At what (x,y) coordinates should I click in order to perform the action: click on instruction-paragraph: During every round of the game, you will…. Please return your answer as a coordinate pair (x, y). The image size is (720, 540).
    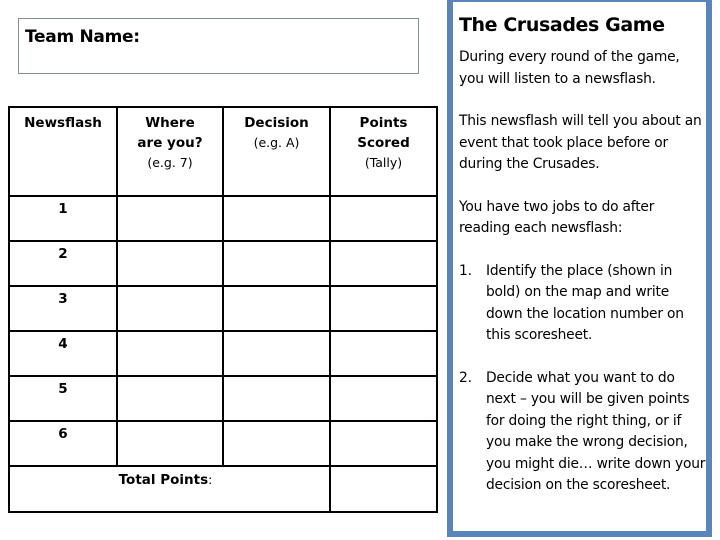
    Looking at the image, I should click on (569, 68).